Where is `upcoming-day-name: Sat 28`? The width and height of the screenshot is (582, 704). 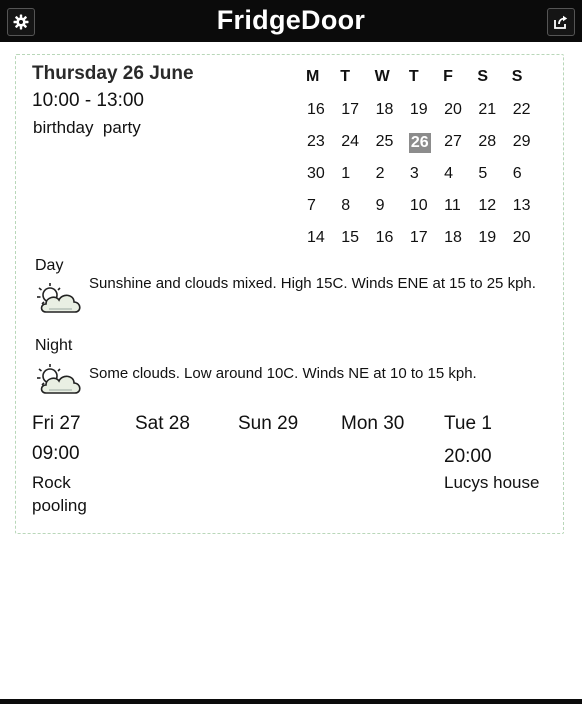 upcoming-day-name: Sat 28 is located at coordinates (162, 423).